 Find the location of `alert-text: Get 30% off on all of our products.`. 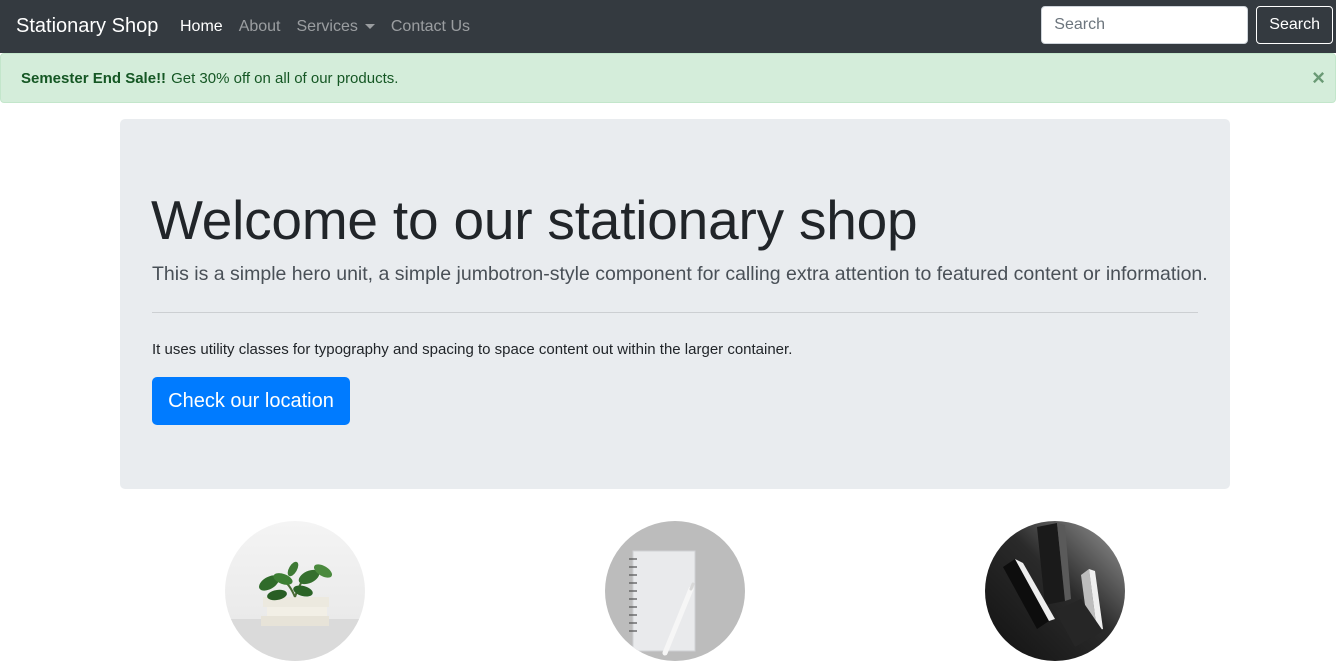

alert-text: Get 30% off on all of our products. is located at coordinates (285, 78).